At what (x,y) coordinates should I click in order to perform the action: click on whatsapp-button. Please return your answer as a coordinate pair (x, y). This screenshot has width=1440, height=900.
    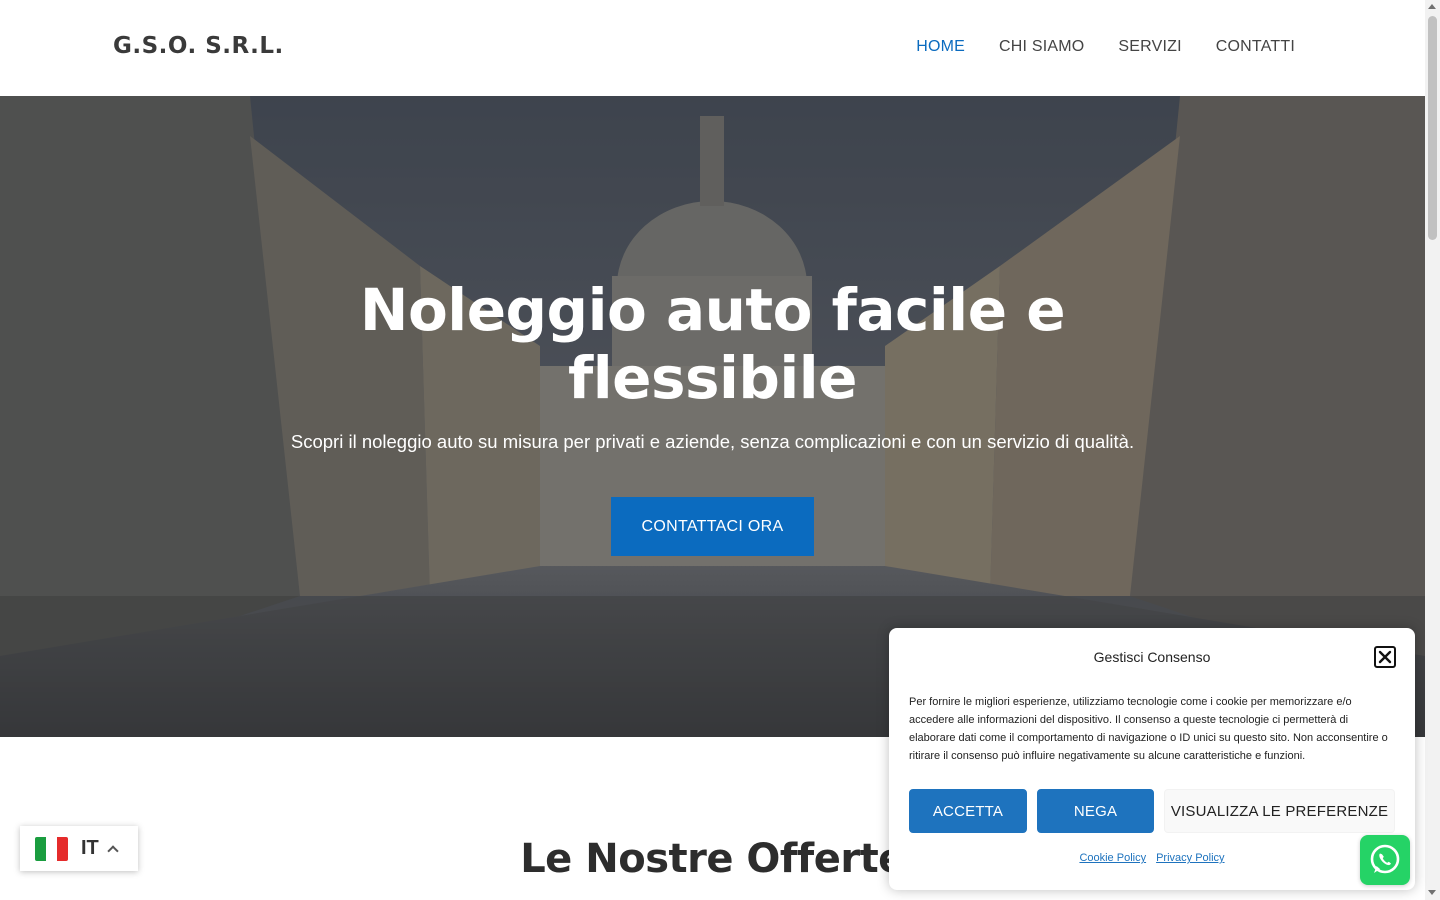
    Looking at the image, I should click on (1385, 860).